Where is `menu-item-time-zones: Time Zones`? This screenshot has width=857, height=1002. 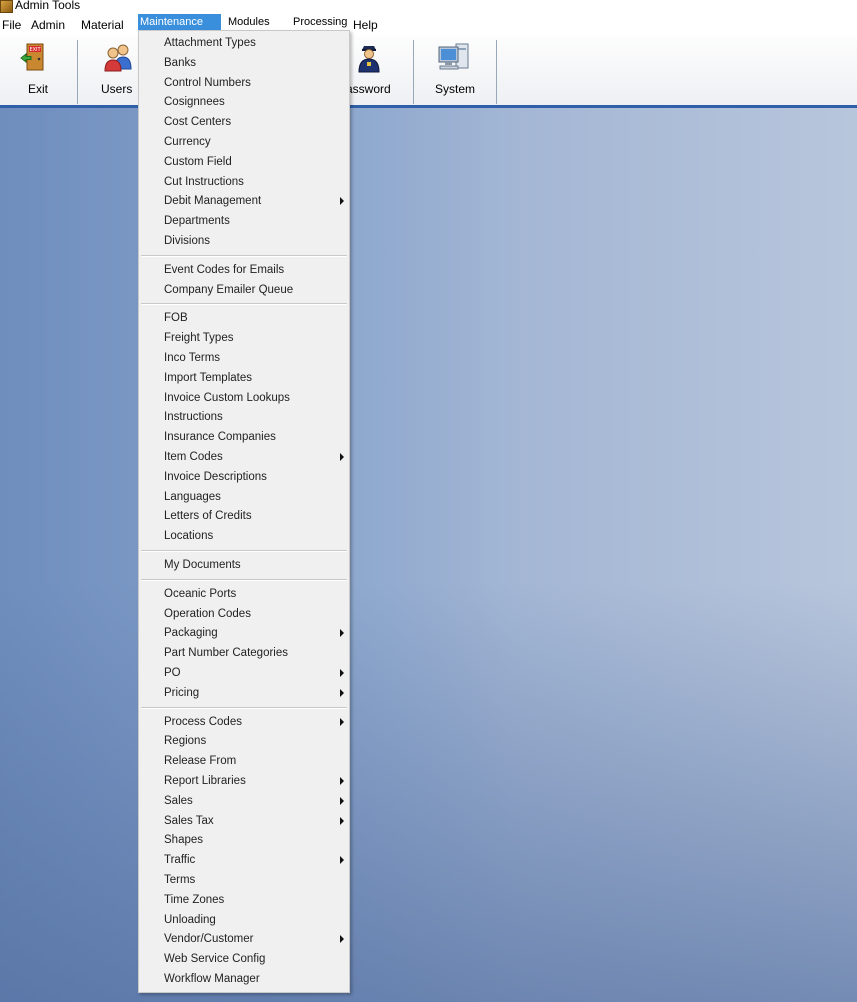 menu-item-time-zones: Time Zones is located at coordinates (254, 900).